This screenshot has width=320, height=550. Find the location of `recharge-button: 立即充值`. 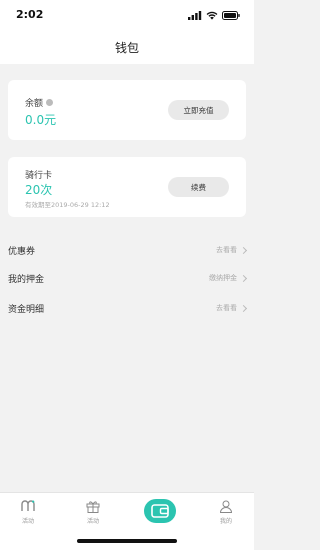

recharge-button: 立即充值 is located at coordinates (198, 110).